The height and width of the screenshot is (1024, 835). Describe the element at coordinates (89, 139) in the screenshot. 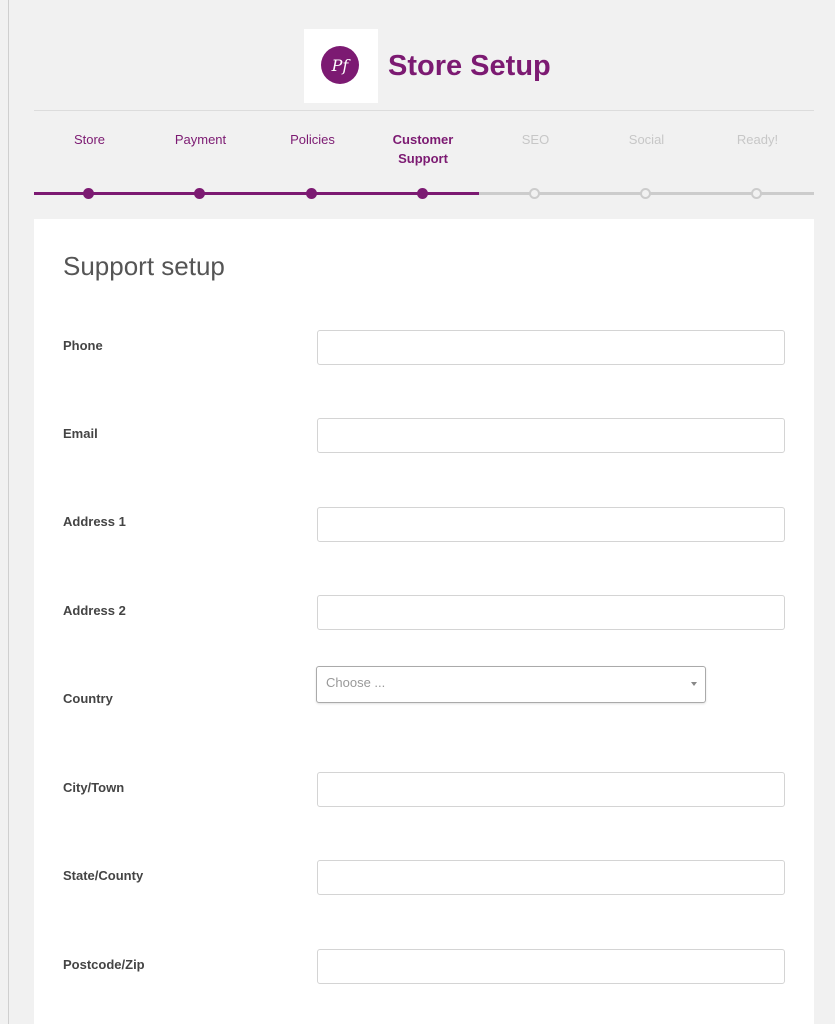

I see `step-label: Store` at that location.